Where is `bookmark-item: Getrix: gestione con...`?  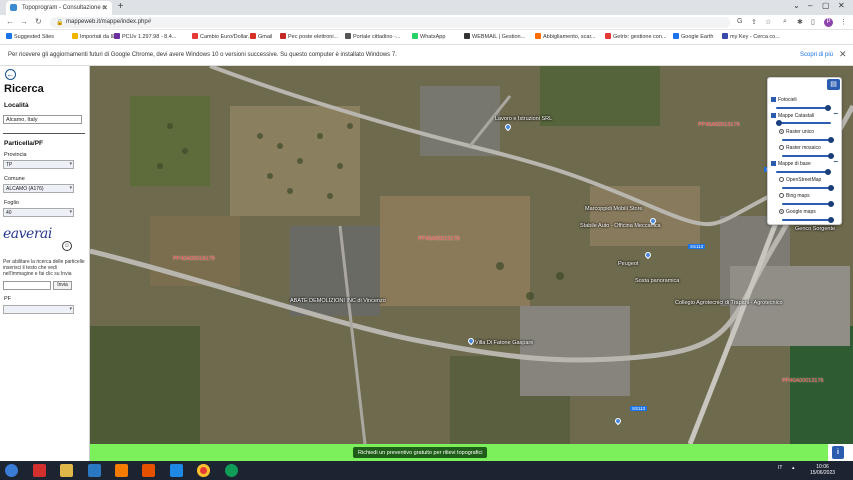 bookmark-item: Getrix: gestione con... is located at coordinates (636, 36).